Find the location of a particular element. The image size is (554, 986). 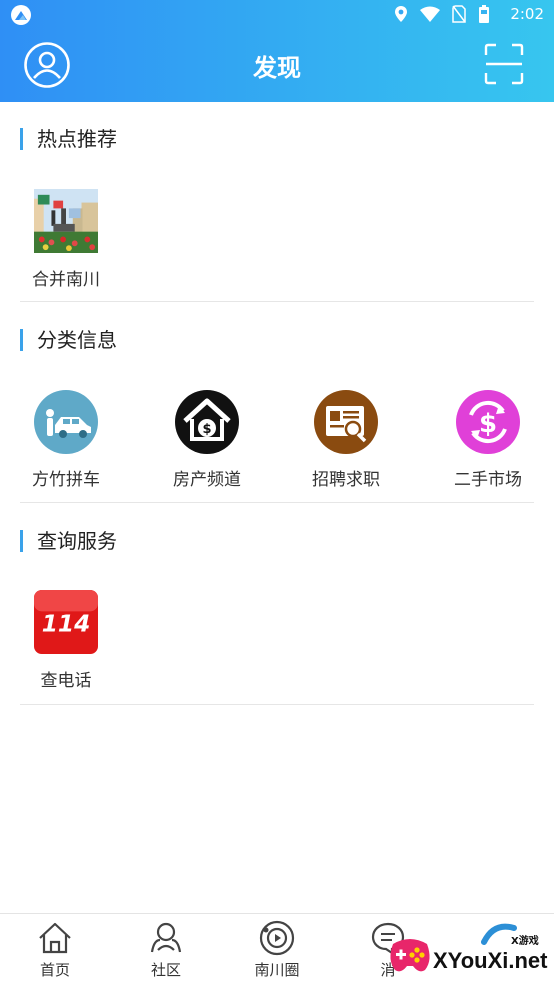

status-bar: 2:02 is located at coordinates (277, 15).